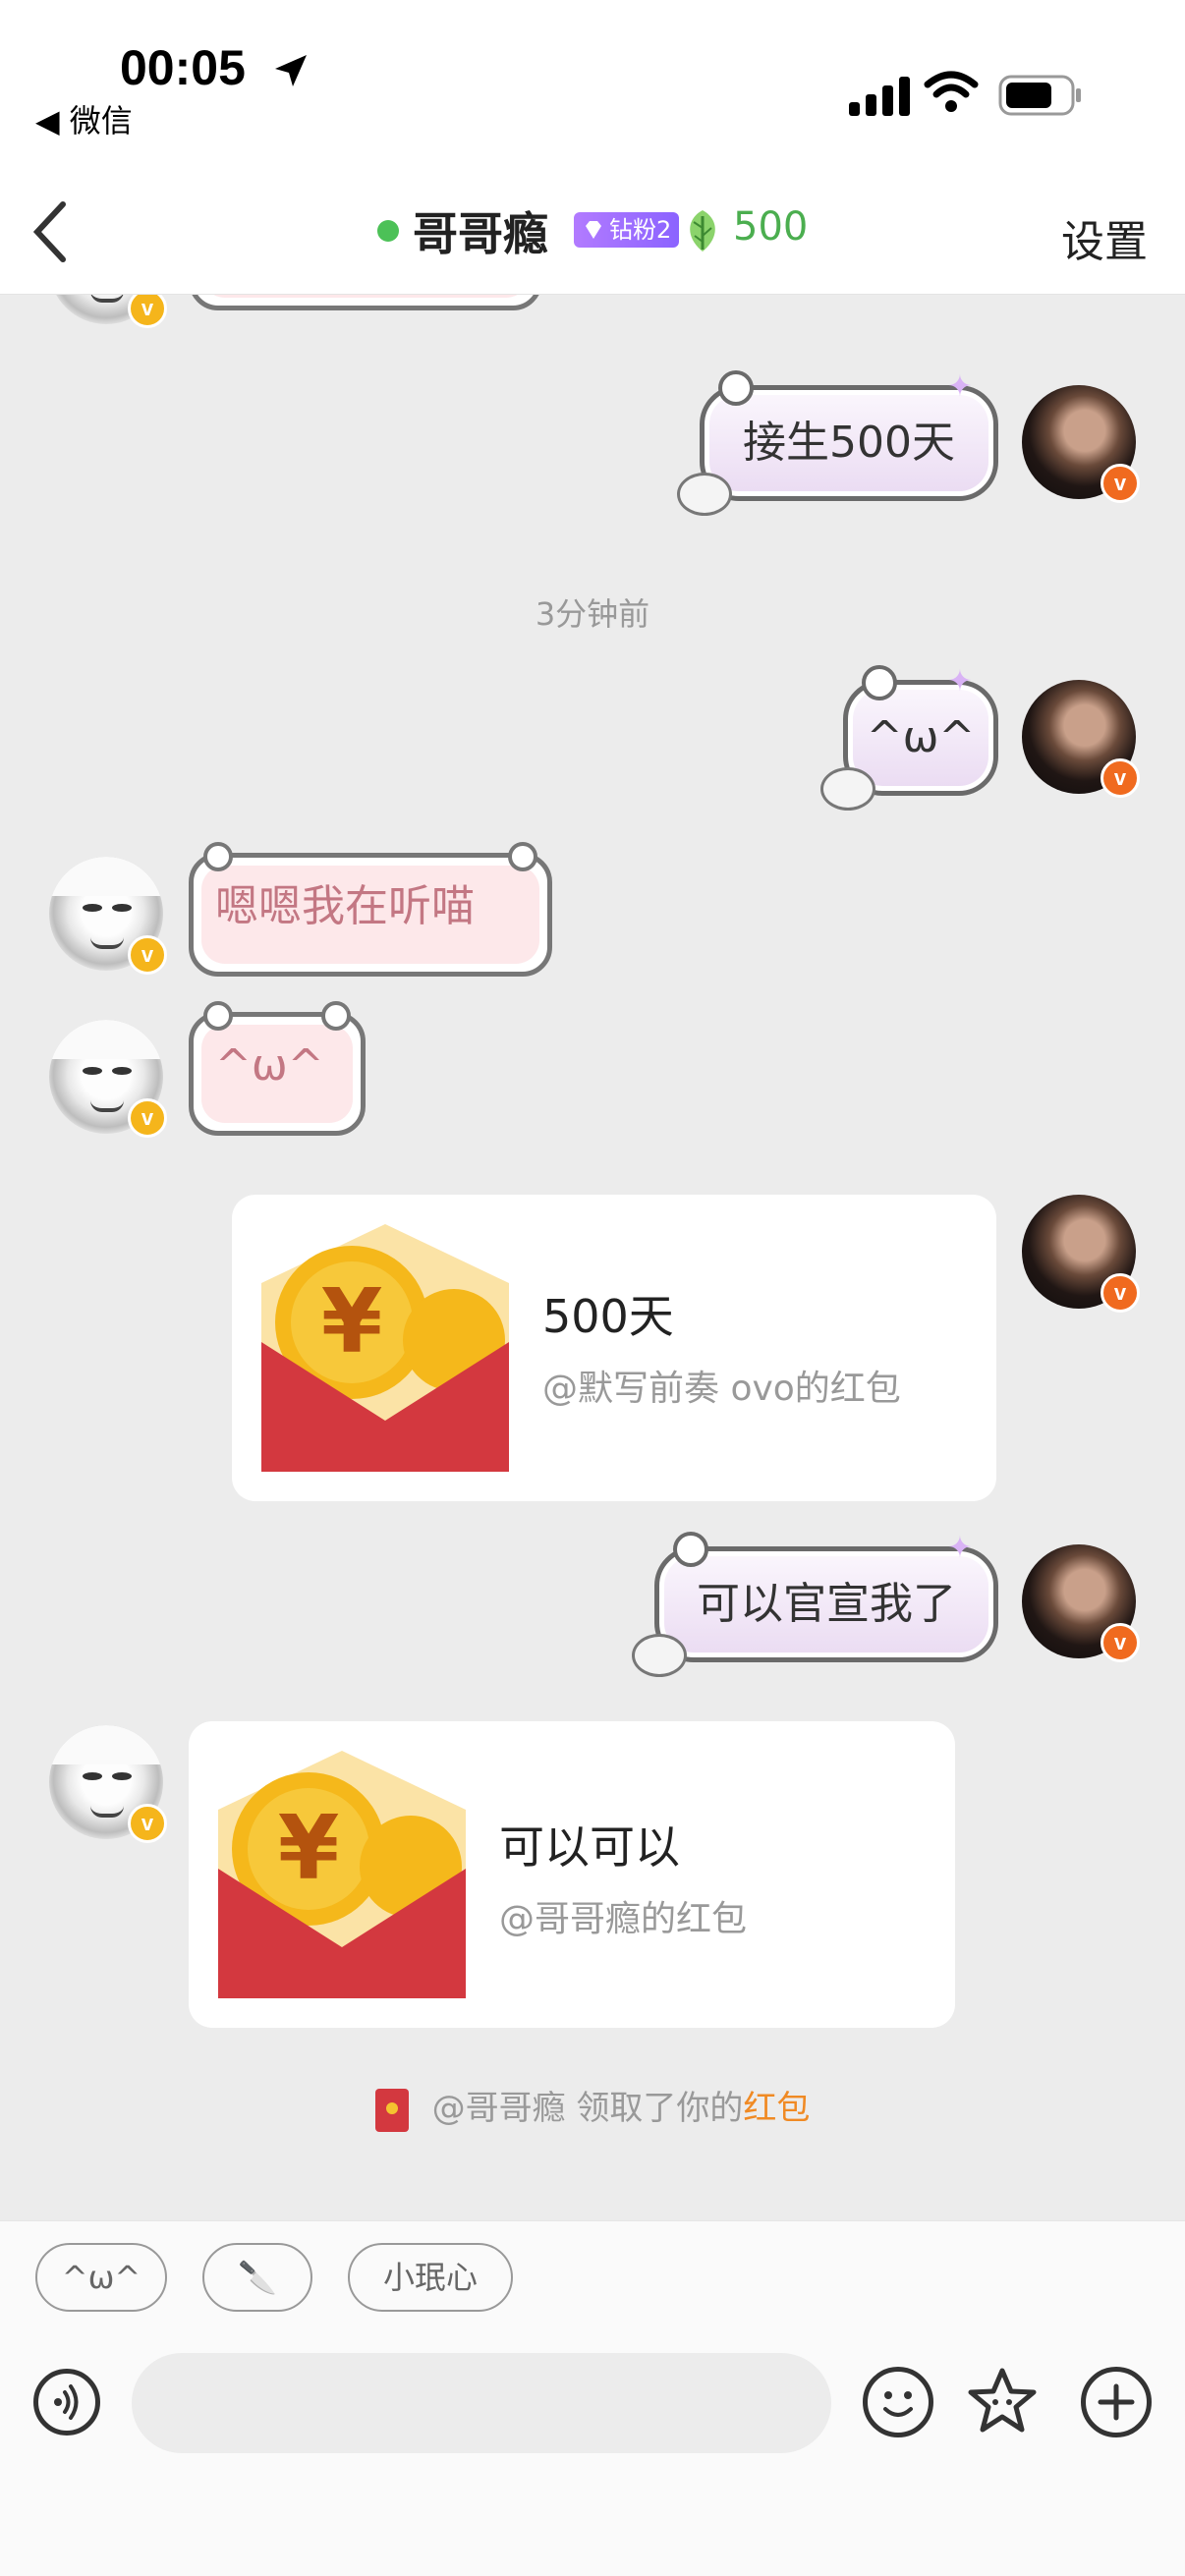  Describe the element at coordinates (101, 2277) in the screenshot. I see `quick-reply-chip: ^ω^` at that location.